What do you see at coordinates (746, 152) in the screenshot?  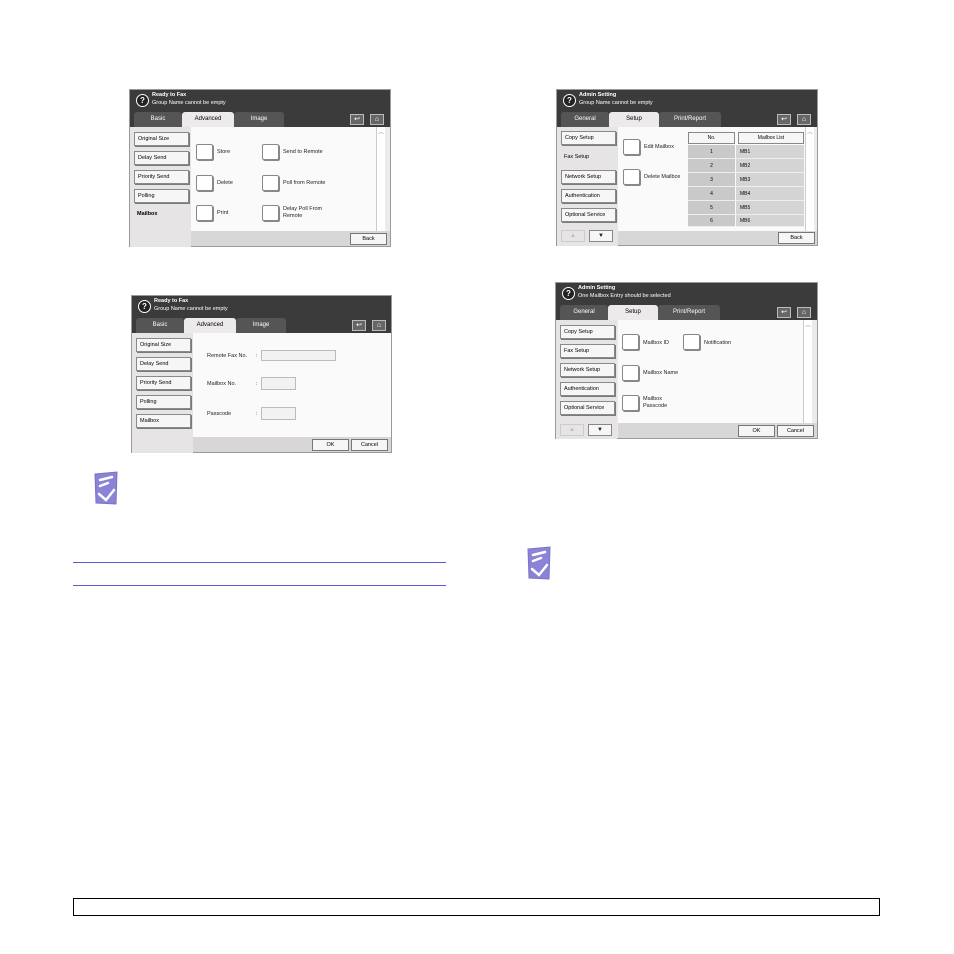 I see `table-row: 1 MB1` at bounding box center [746, 152].